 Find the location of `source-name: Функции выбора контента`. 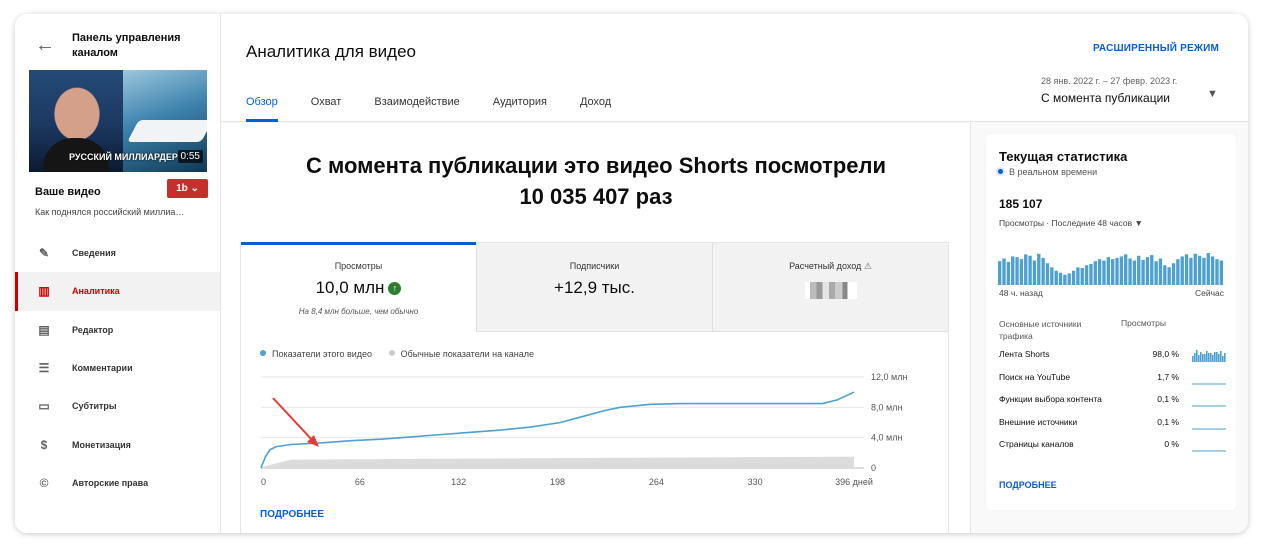

source-name: Функции выбора контента is located at coordinates (1050, 399).